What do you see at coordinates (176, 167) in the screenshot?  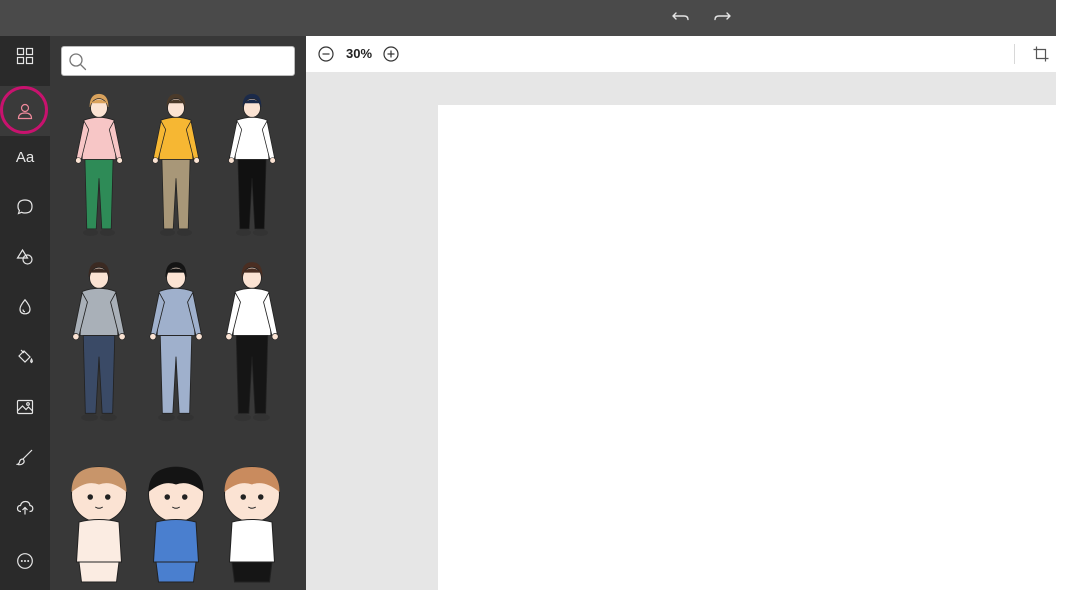 I see `character-thumbnail-boy-yellow-shirt` at bounding box center [176, 167].